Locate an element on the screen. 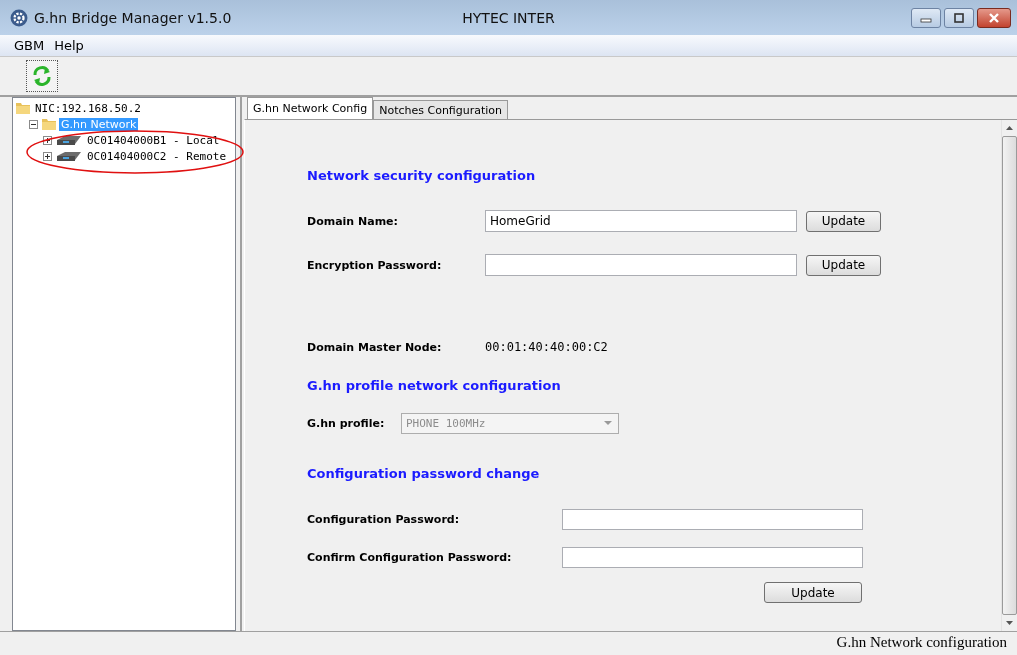 The height and width of the screenshot is (655, 1017). gear-icon is located at coordinates (19, 17).